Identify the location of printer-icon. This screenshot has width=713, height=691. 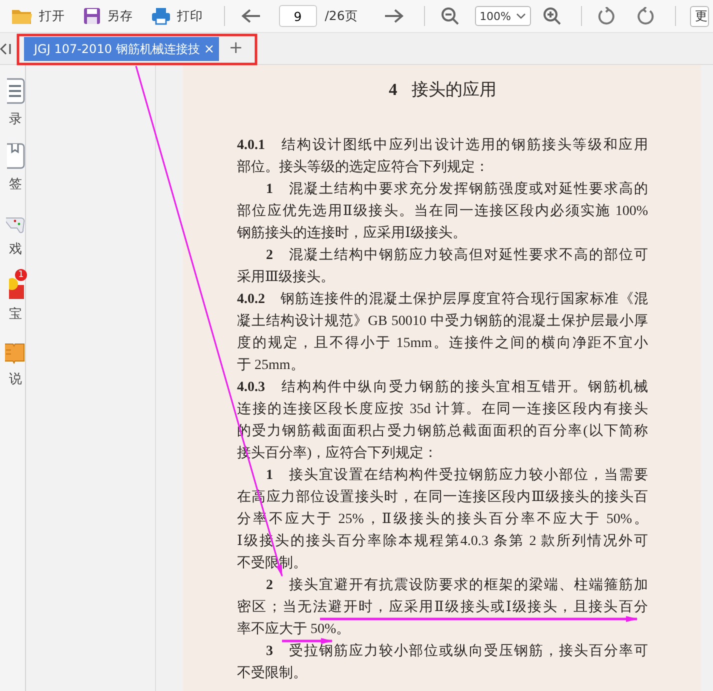
(161, 16).